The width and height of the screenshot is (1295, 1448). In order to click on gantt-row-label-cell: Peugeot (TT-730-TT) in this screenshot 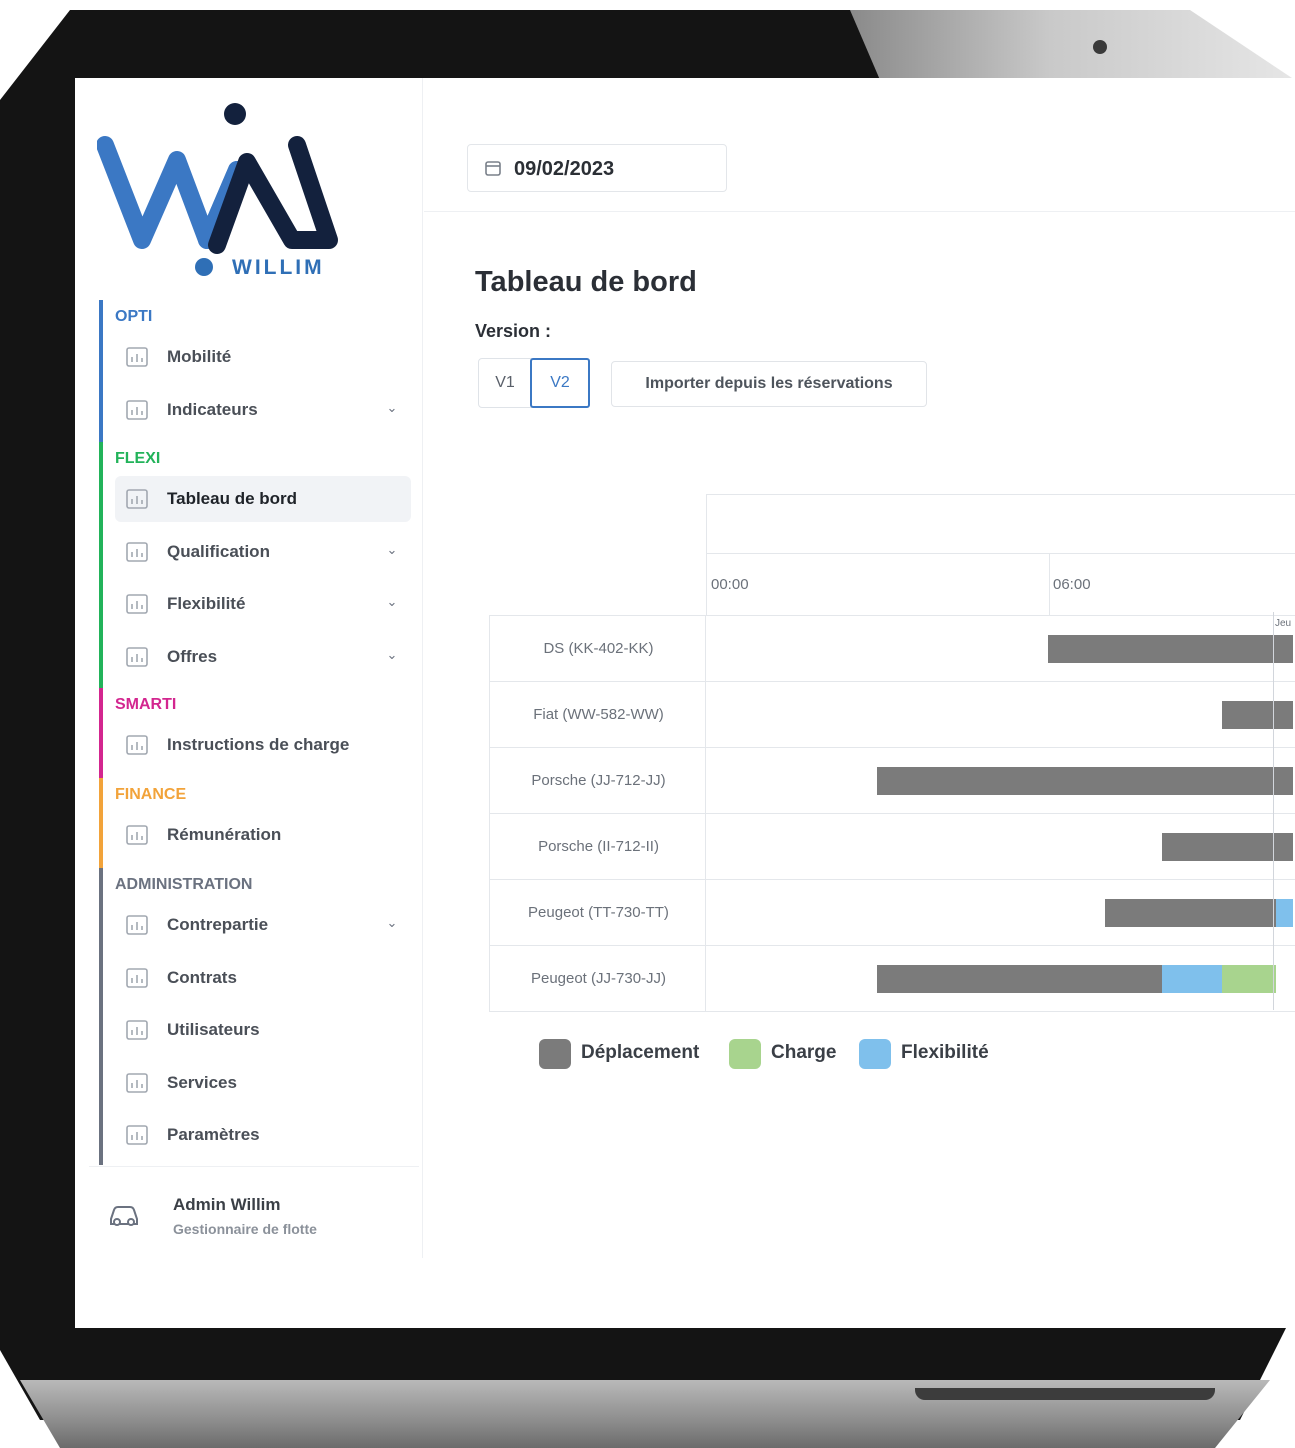, I will do `click(597, 913)`.